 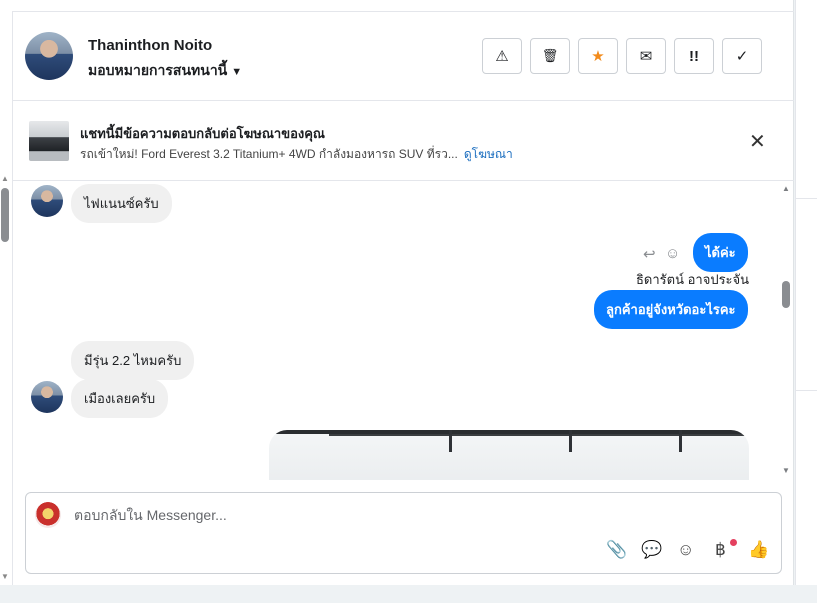 I want to click on incoming-message: ไฟแนนซ์ครับ, so click(x=121, y=203).